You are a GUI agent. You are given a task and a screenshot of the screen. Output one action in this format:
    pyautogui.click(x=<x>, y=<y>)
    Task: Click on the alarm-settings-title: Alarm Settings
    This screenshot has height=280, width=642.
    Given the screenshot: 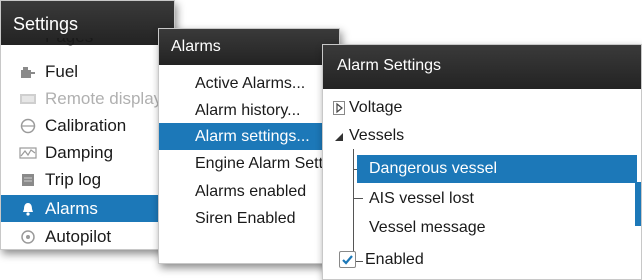 What is the action you would take?
    pyautogui.click(x=389, y=65)
    